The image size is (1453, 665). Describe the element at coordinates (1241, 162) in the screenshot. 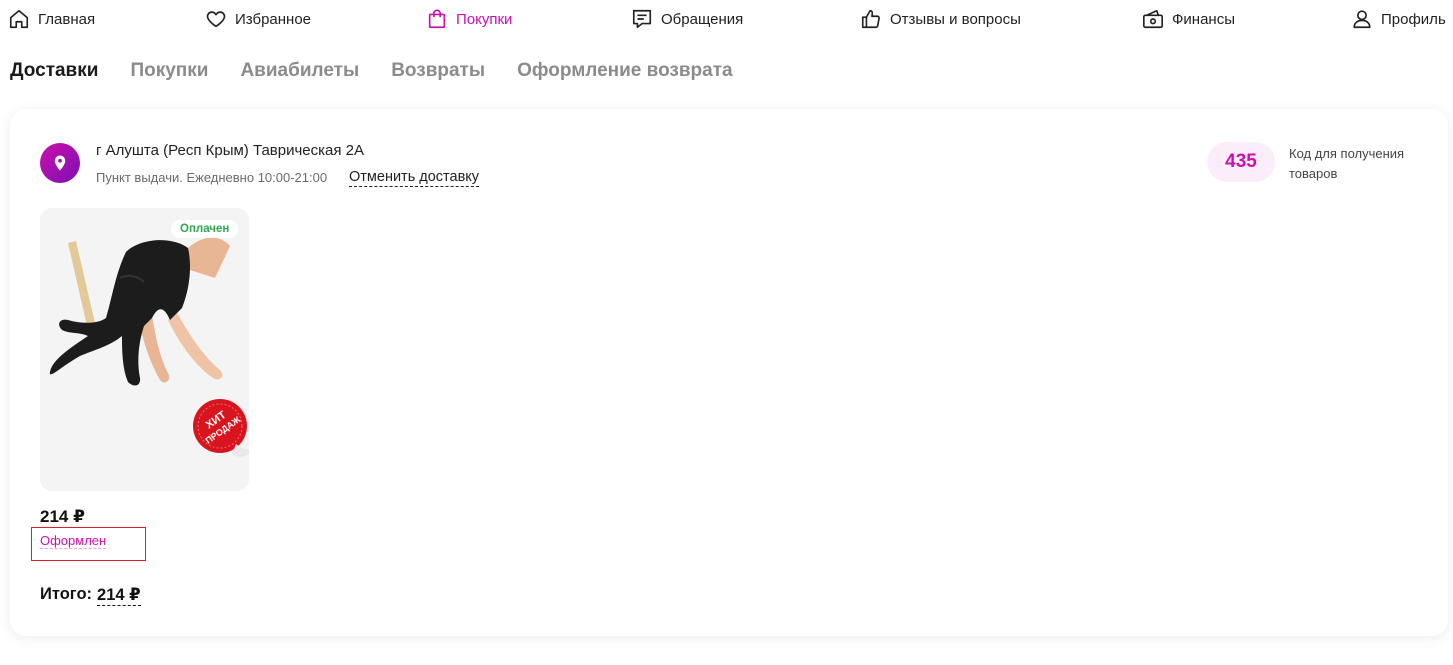

I see `pickup-code-badge: 435` at that location.